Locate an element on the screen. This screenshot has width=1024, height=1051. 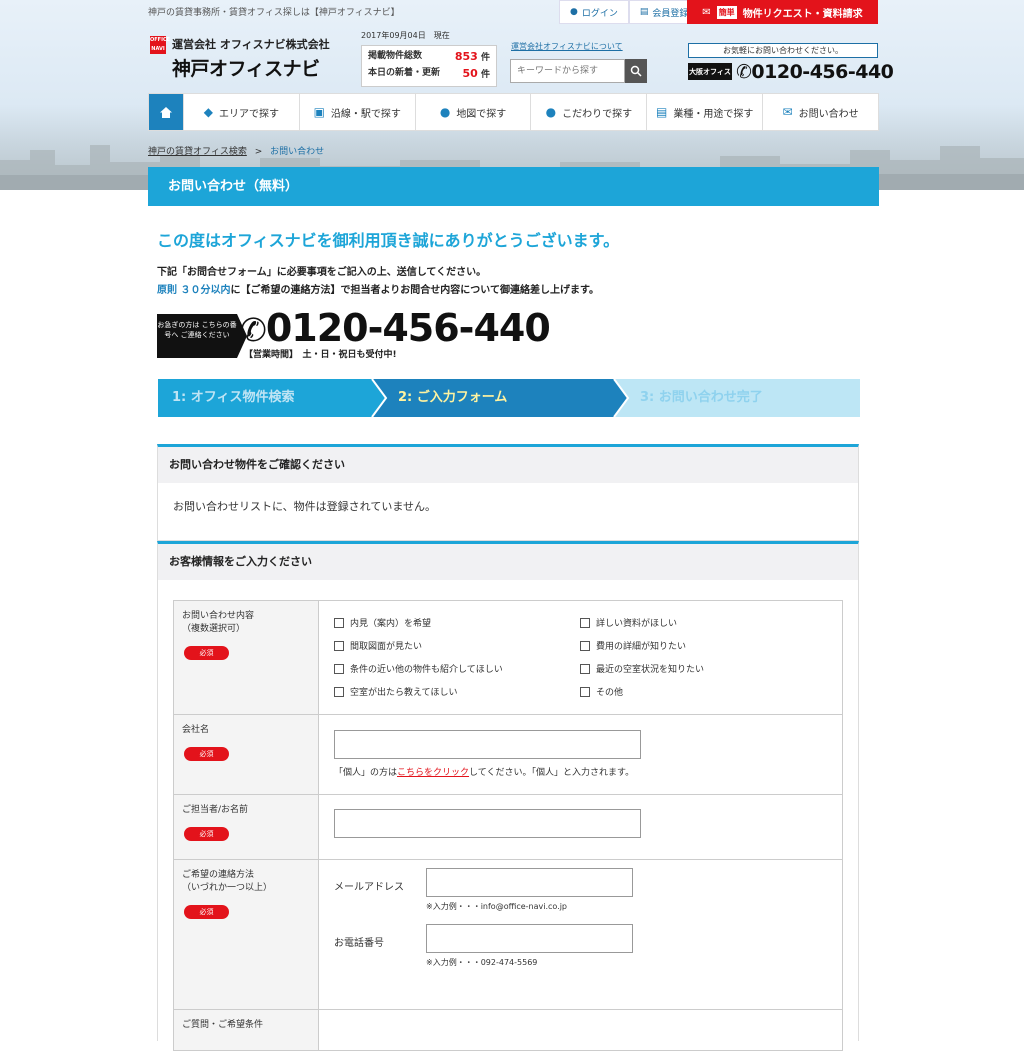
chat-bubble-icon: ● is located at coordinates (551, 112).